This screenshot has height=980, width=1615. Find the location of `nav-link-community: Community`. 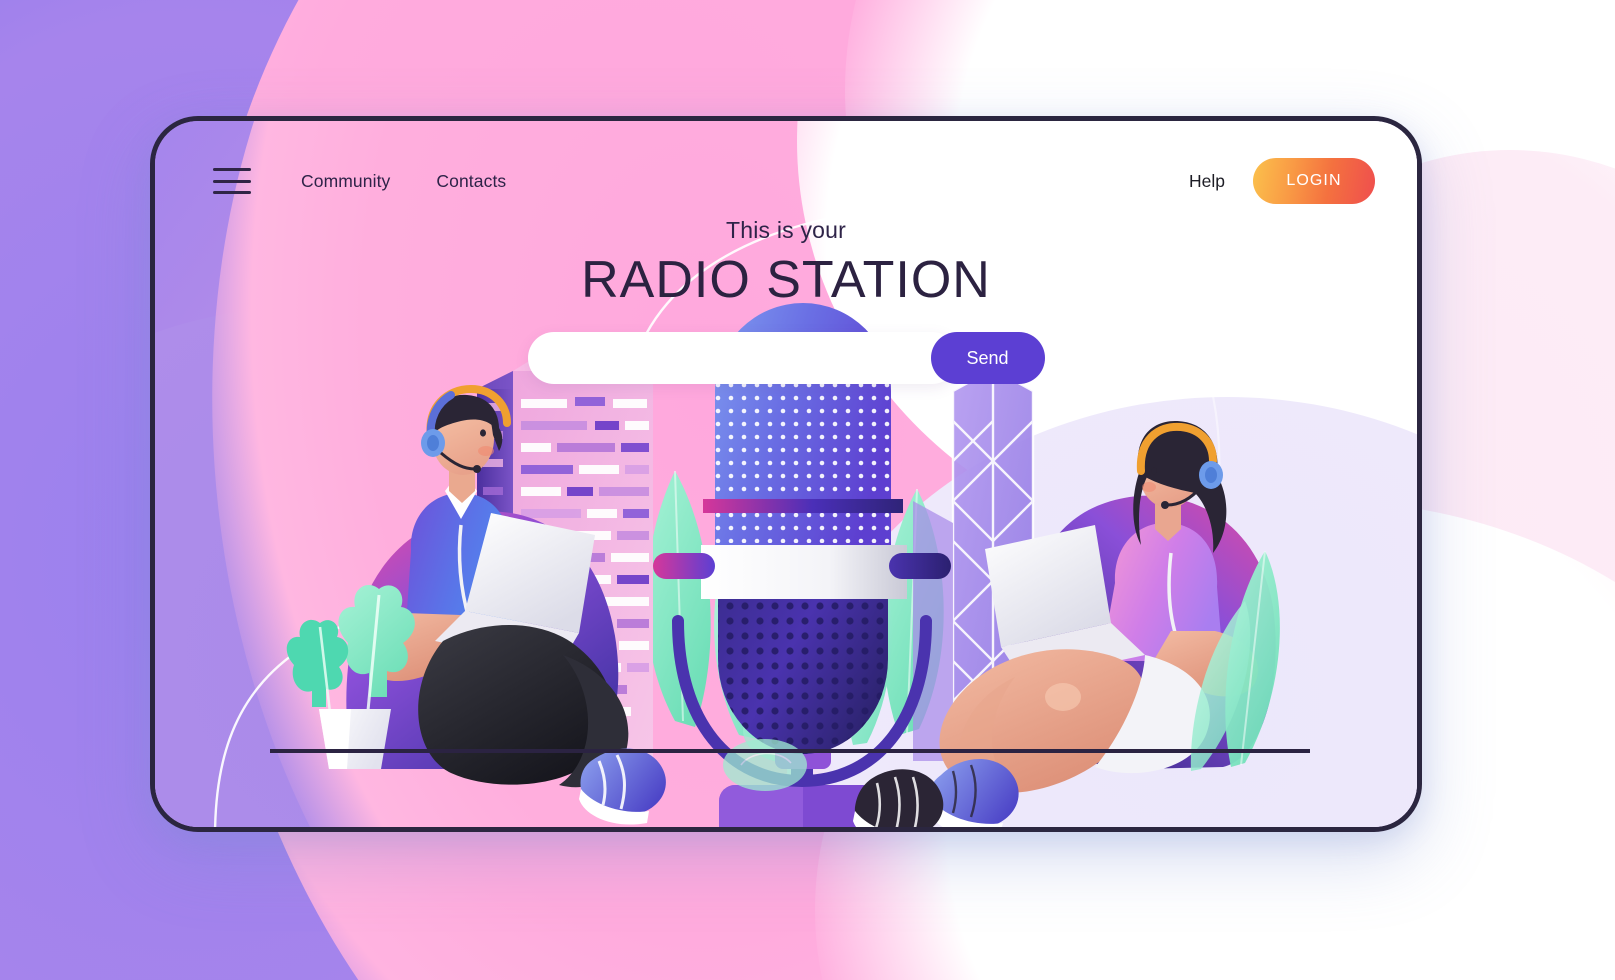

nav-link-community: Community is located at coordinates (345, 181).